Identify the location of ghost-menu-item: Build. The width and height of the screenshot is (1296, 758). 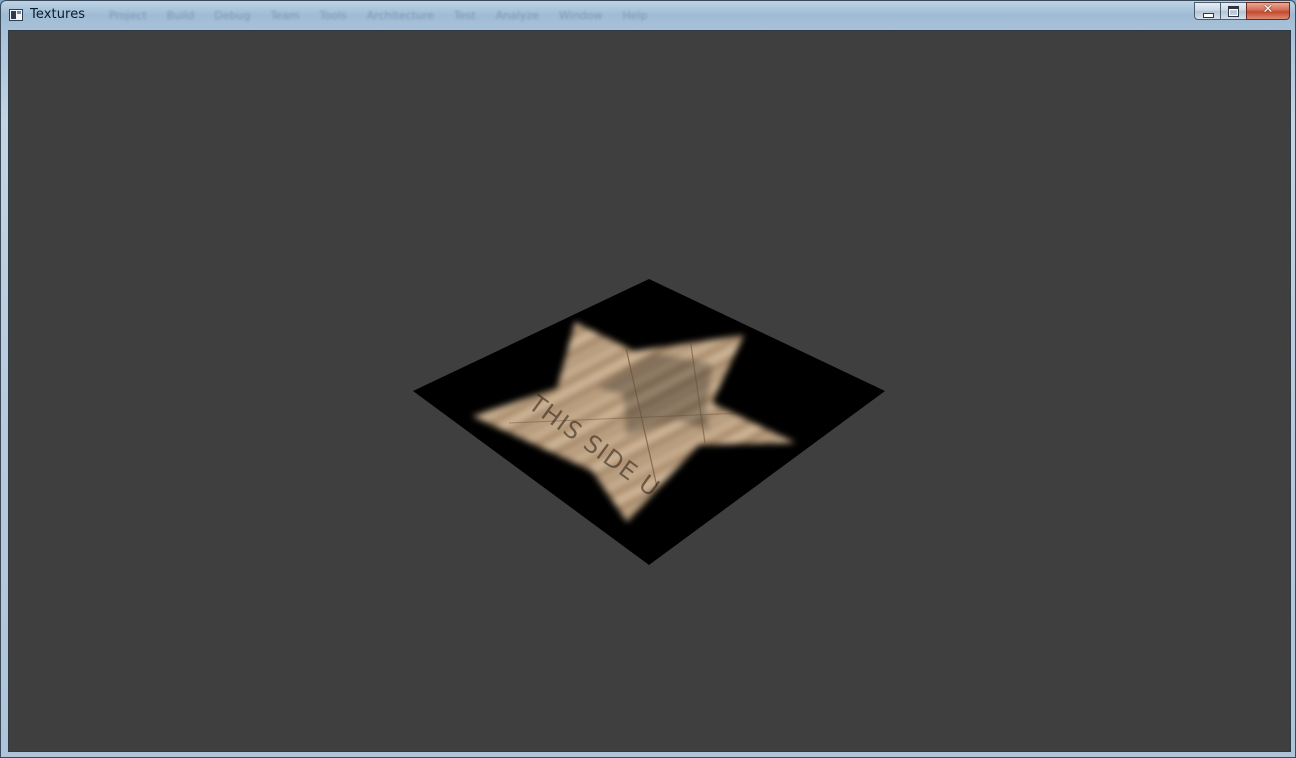
(180, 15).